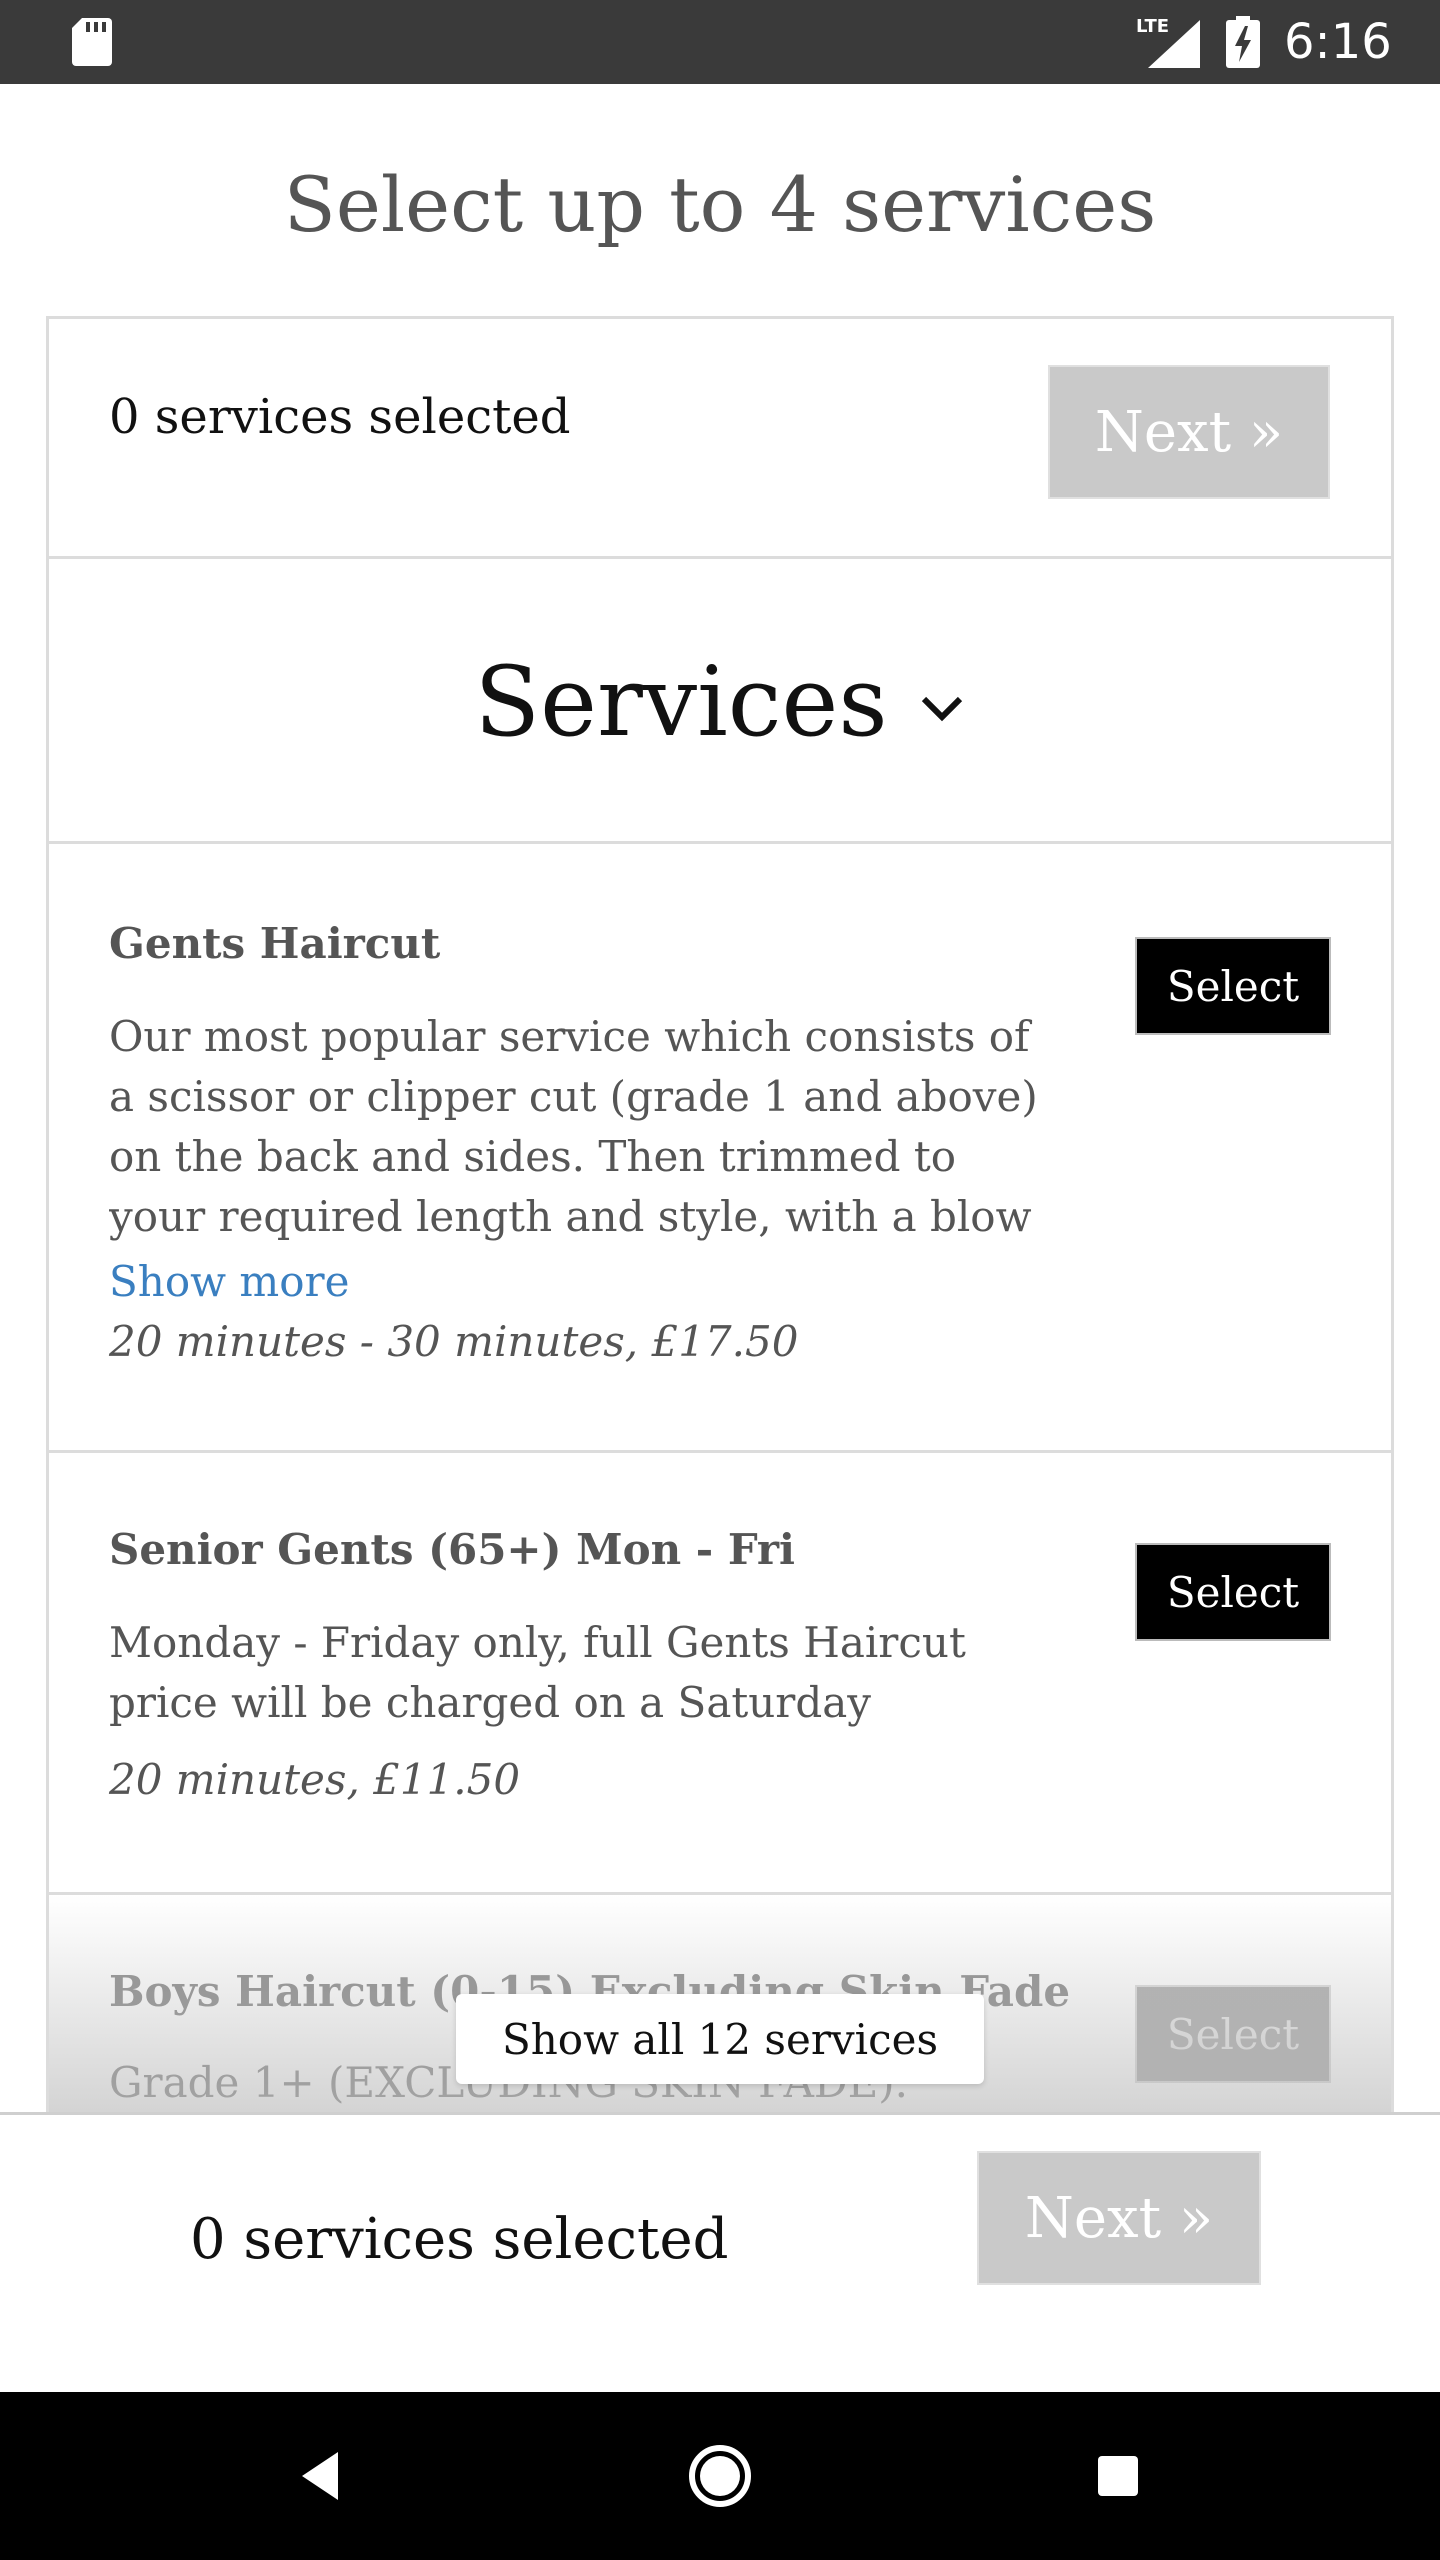  What do you see at coordinates (720, 439) in the screenshot?
I see `selection-summary: 0 services selected Next »` at bounding box center [720, 439].